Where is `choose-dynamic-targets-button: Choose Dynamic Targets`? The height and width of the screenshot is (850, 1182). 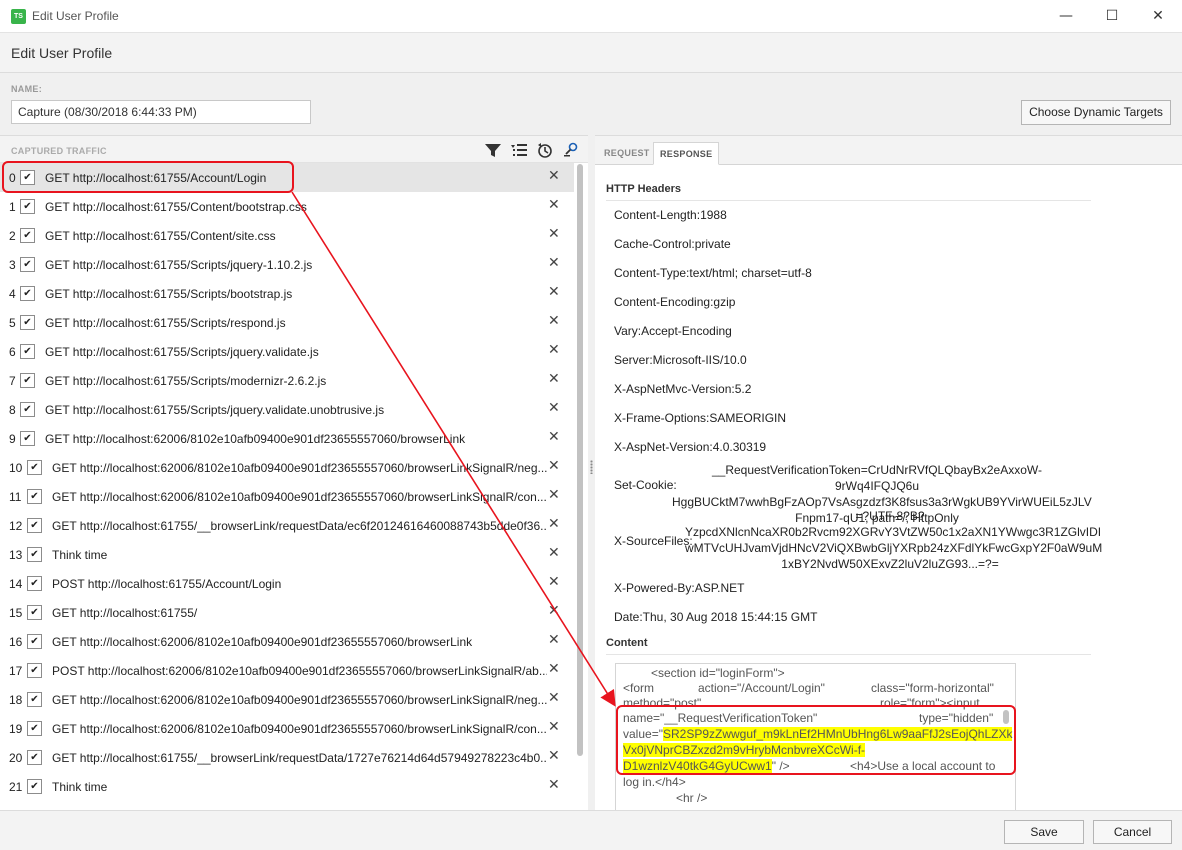
choose-dynamic-targets-button: Choose Dynamic Targets is located at coordinates (1096, 112).